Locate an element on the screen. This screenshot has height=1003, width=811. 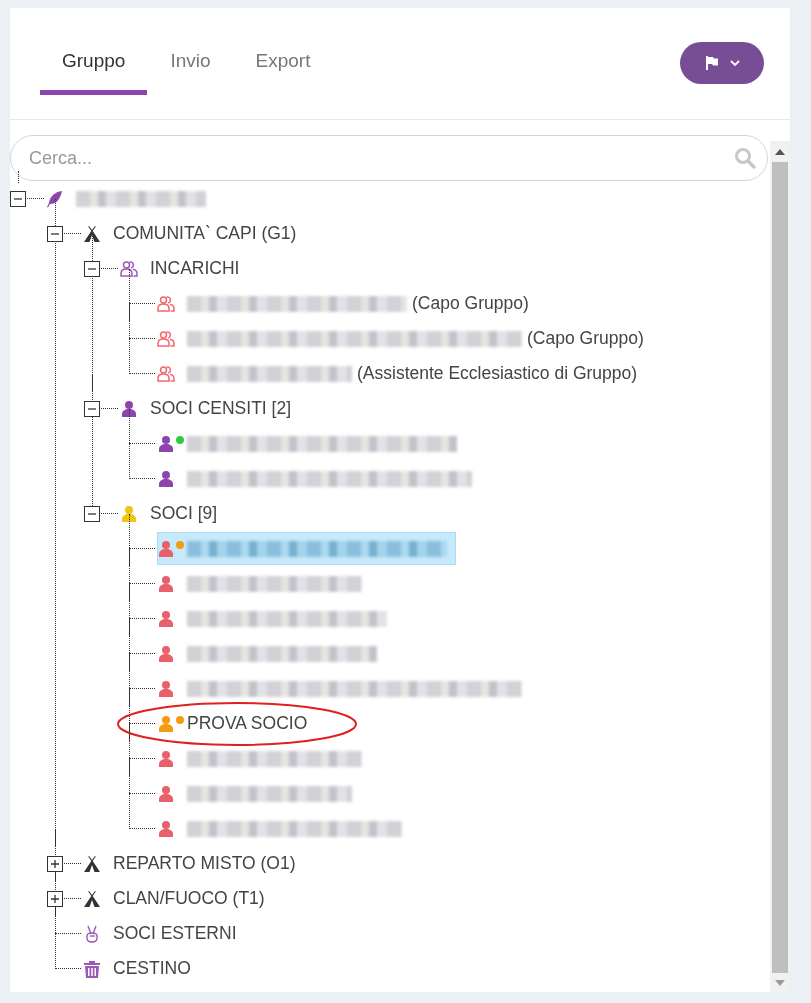
trash-icon is located at coordinates (92, 968).